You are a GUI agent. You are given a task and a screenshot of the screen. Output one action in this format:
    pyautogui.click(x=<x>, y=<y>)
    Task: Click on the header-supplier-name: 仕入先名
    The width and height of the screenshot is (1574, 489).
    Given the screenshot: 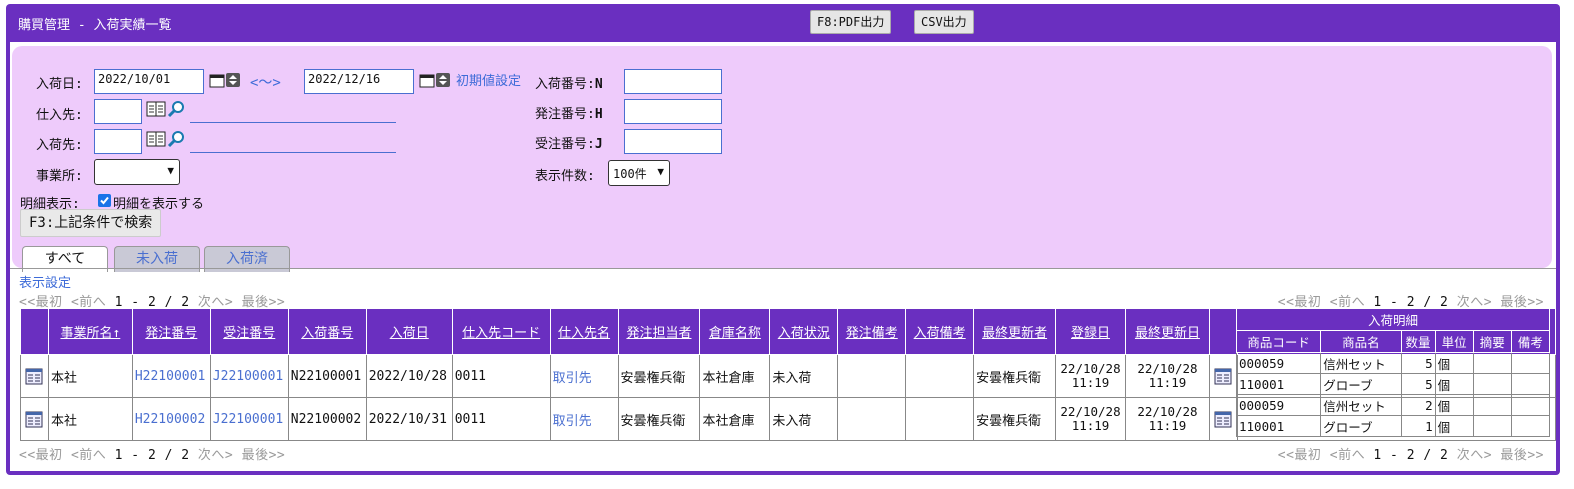 What is the action you would take?
    pyautogui.click(x=584, y=331)
    